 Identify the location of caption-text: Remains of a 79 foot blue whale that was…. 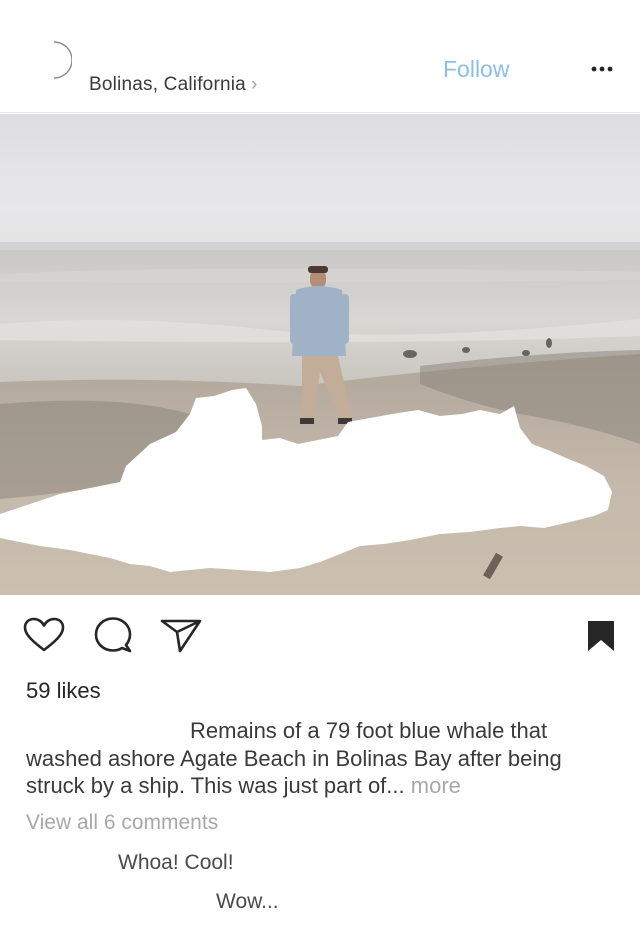
(294, 758).